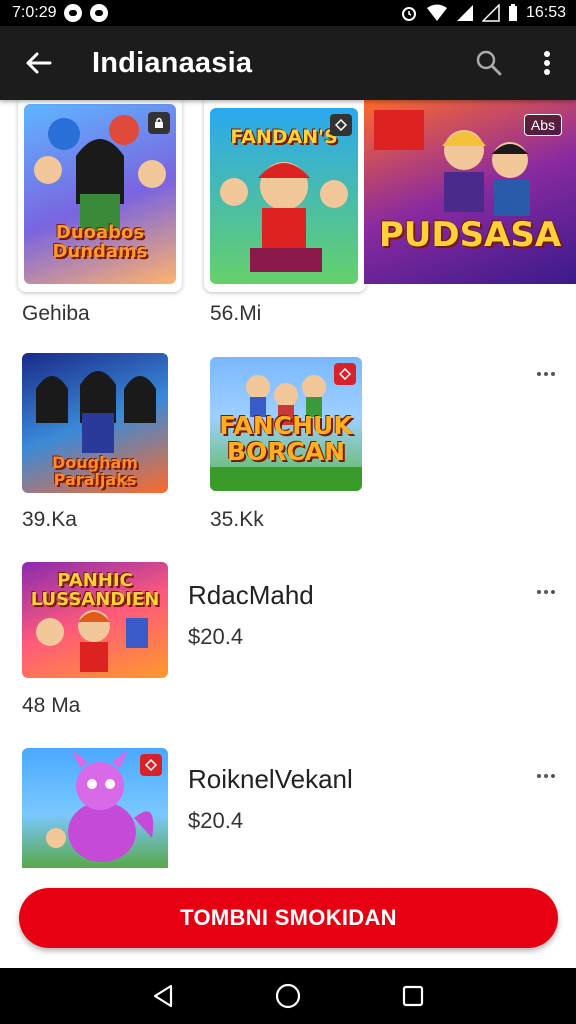 This screenshot has height=1024, width=576. I want to click on arrow-left-icon, so click(39, 63).